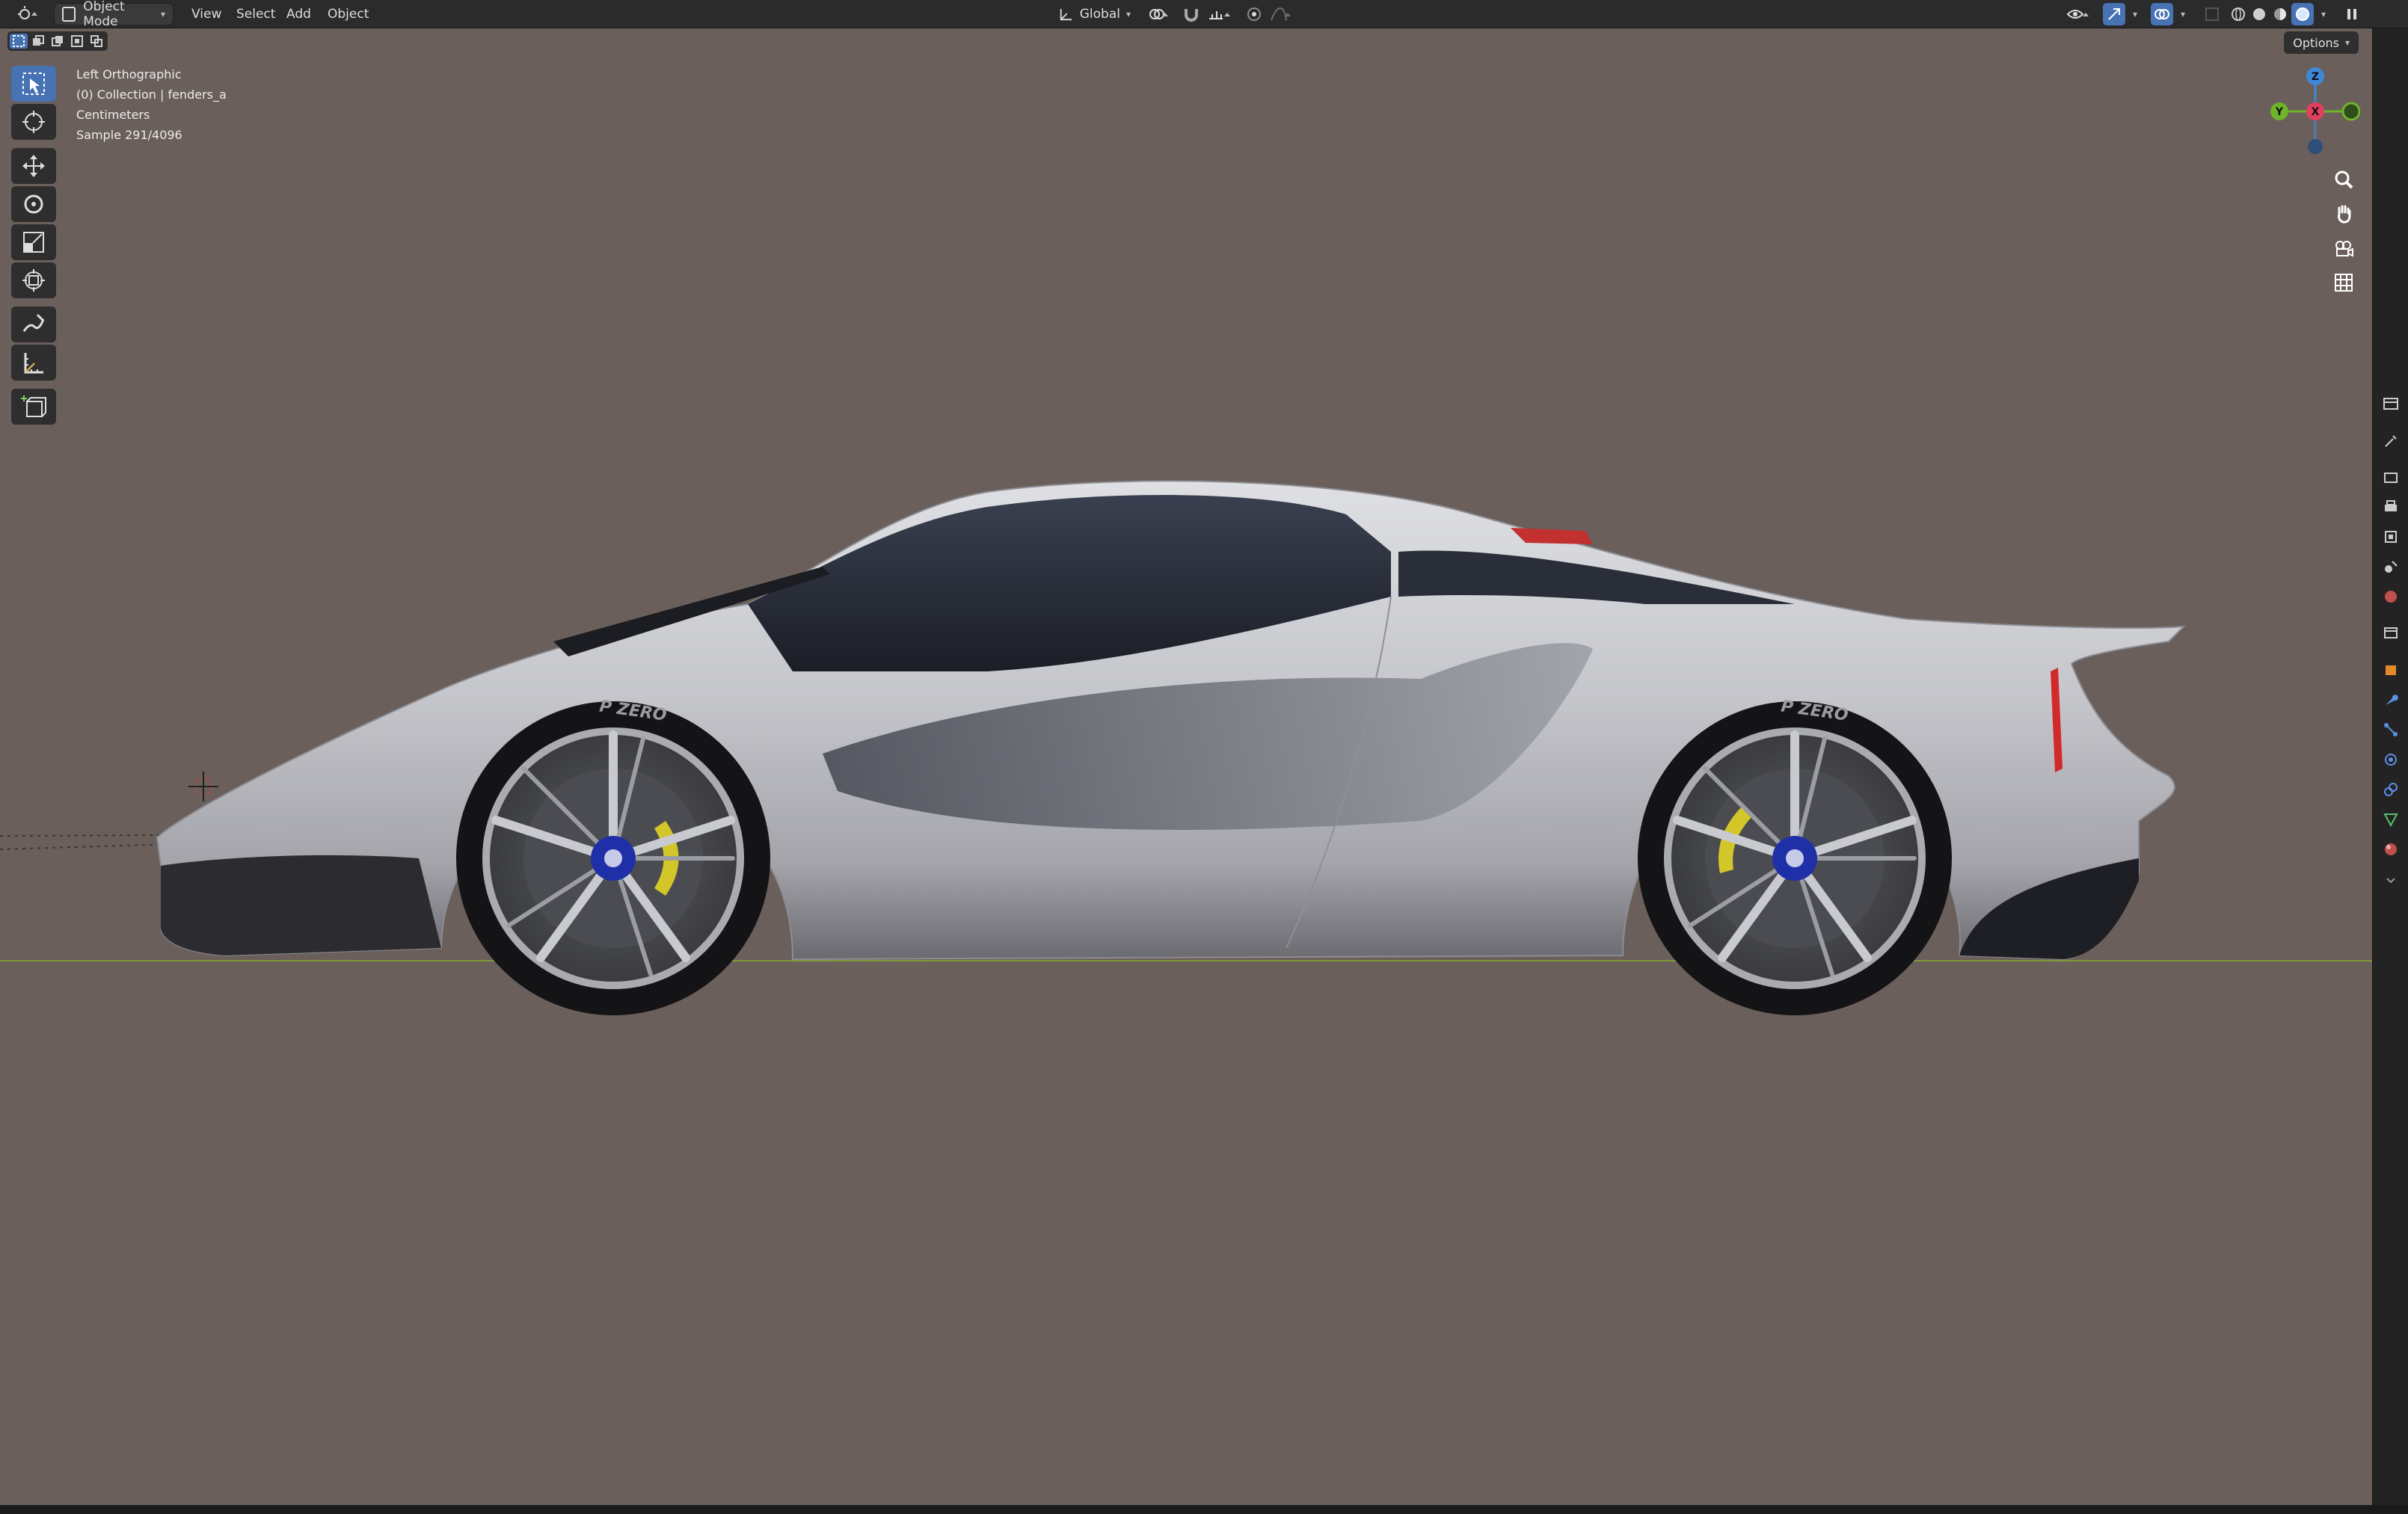 Image resolution: width=2408 pixels, height=1514 pixels. I want to click on tab-modifiers, so click(2391, 700).